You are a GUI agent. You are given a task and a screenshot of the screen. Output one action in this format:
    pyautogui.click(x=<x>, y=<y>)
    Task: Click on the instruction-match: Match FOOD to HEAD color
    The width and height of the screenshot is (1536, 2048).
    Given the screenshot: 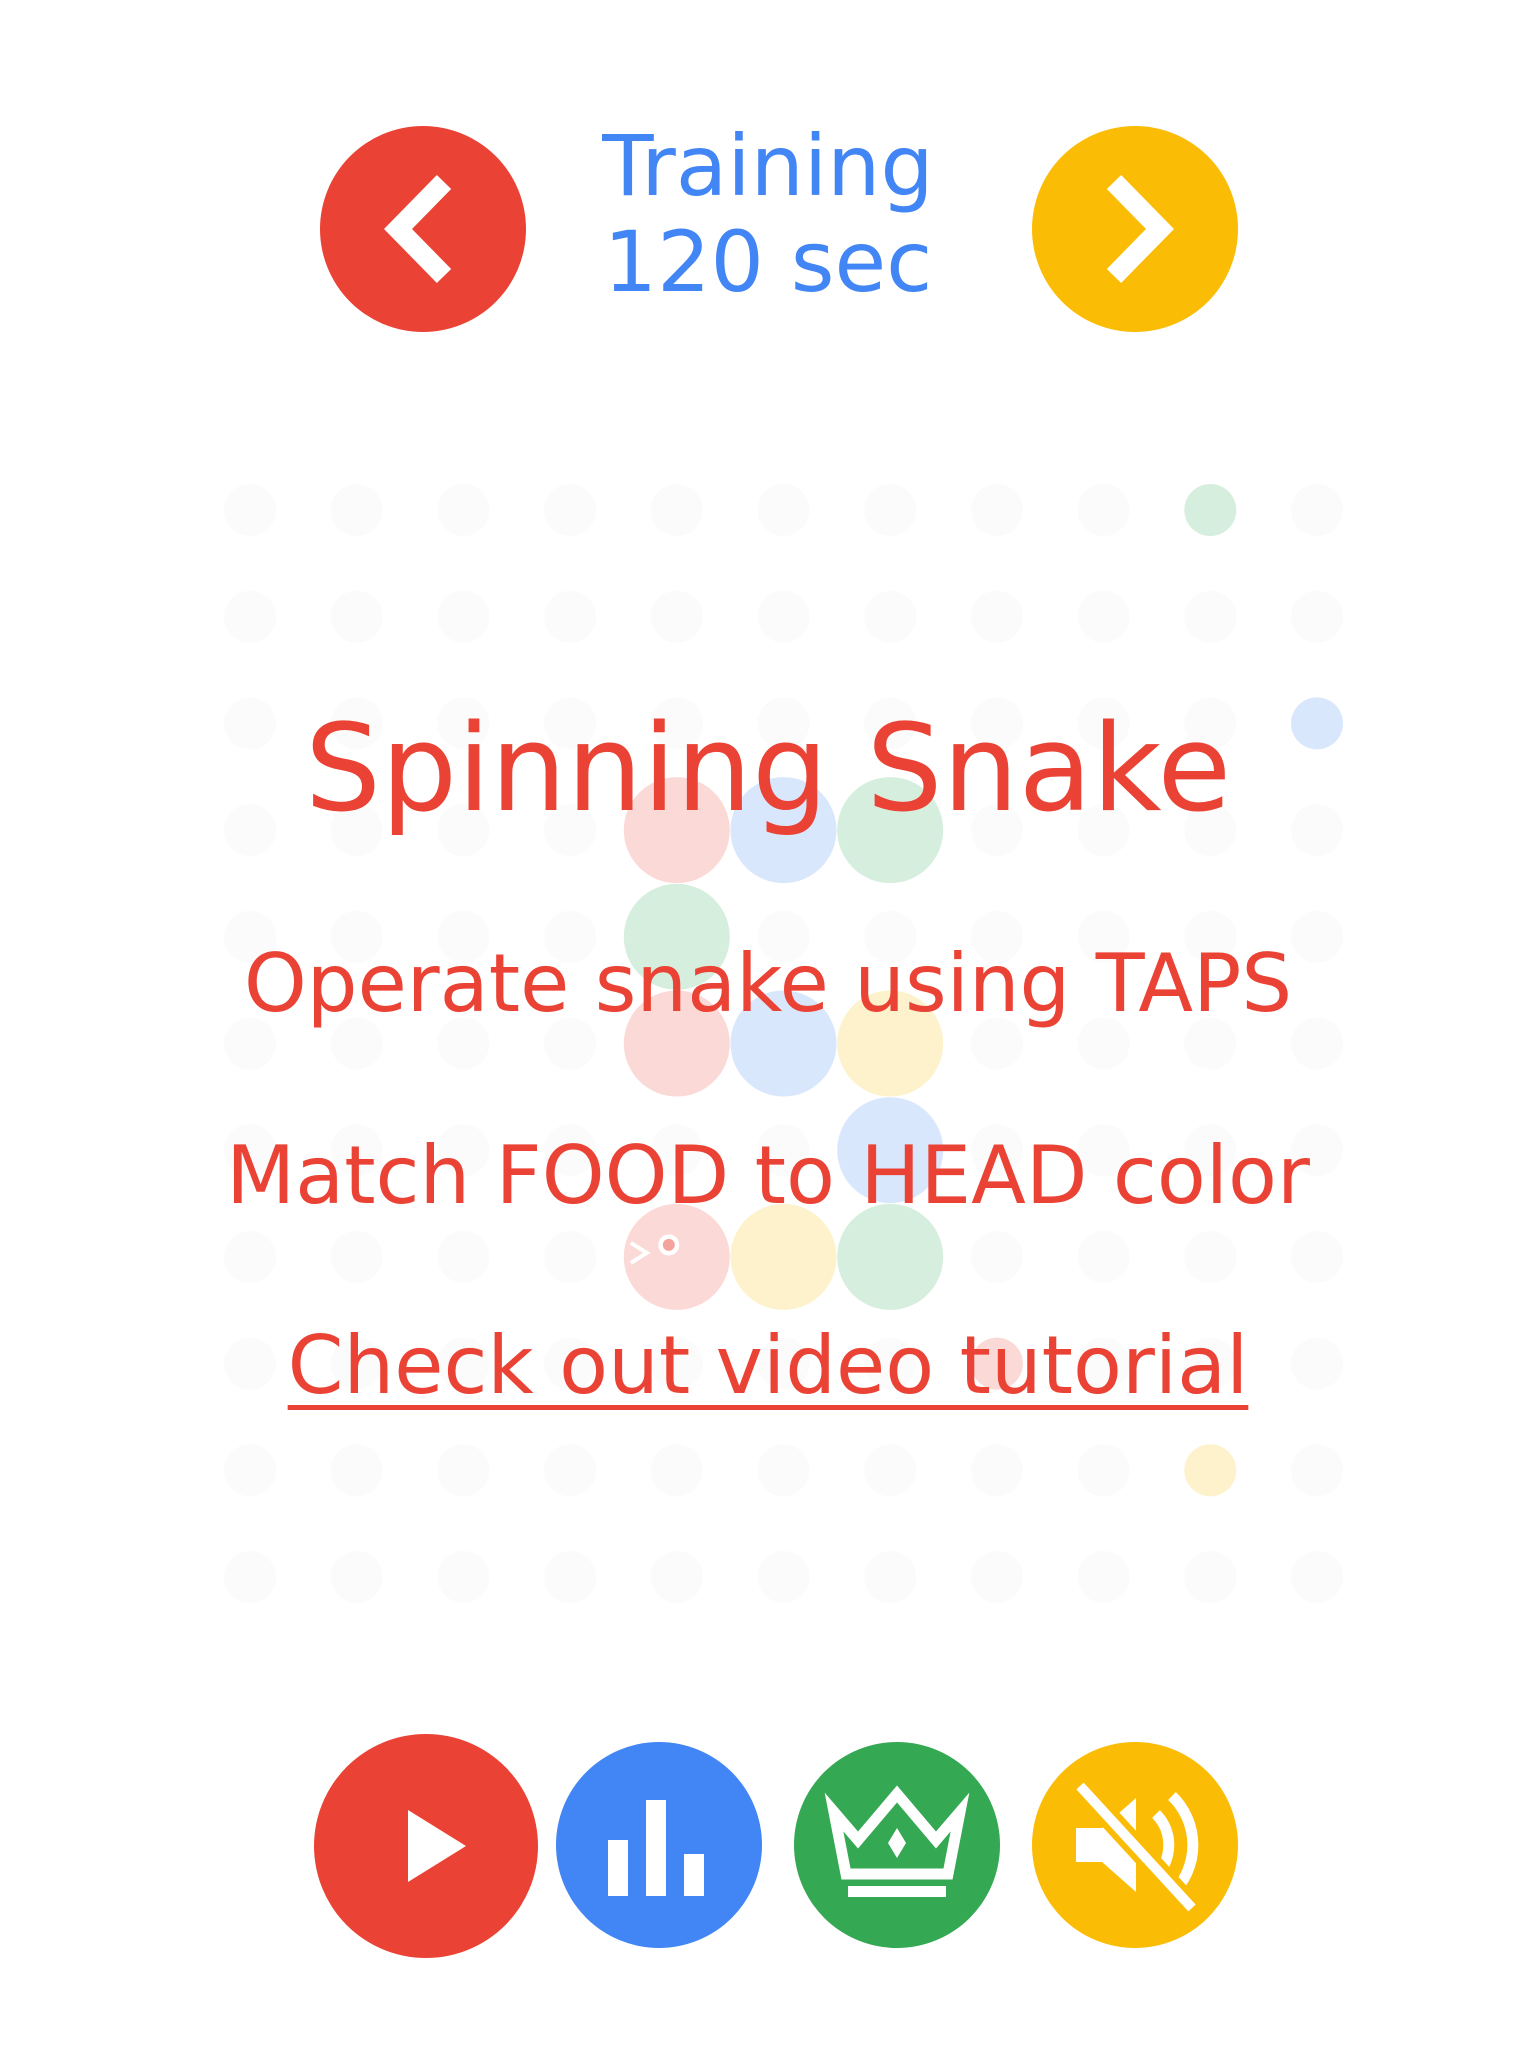 What is the action you would take?
    pyautogui.click(x=768, y=1175)
    